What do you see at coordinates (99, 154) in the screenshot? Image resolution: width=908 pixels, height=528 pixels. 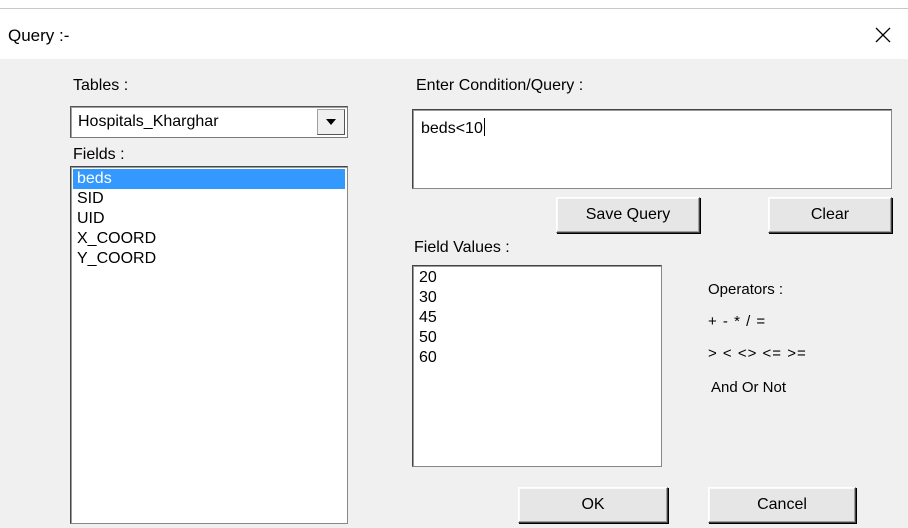 I see `fields-label: Fields :` at bounding box center [99, 154].